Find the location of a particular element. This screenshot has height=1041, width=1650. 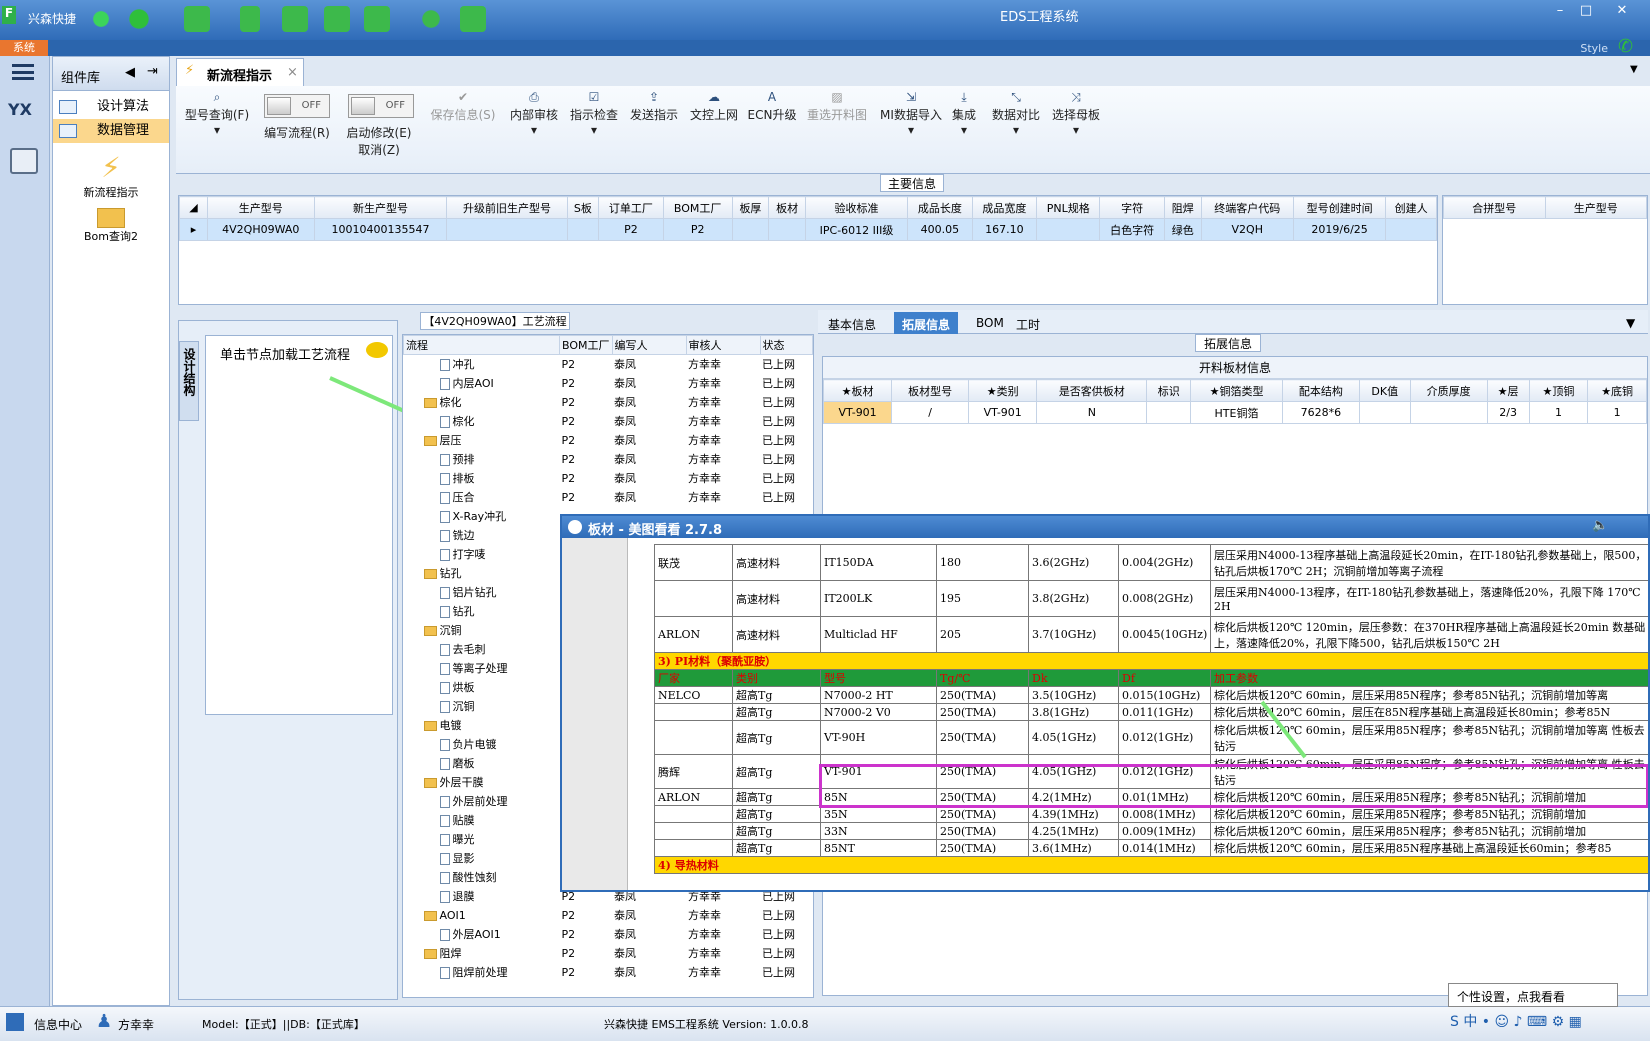

grid-cell: 2/3 is located at coordinates (1508, 412).